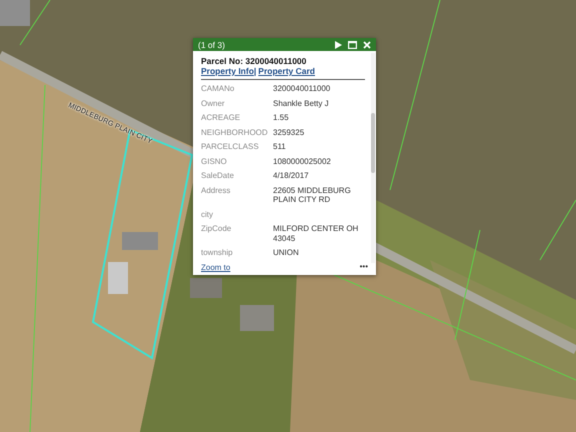 This screenshot has height=432, width=576. I want to click on field-label: NEIGHBORHOOD, so click(235, 132).